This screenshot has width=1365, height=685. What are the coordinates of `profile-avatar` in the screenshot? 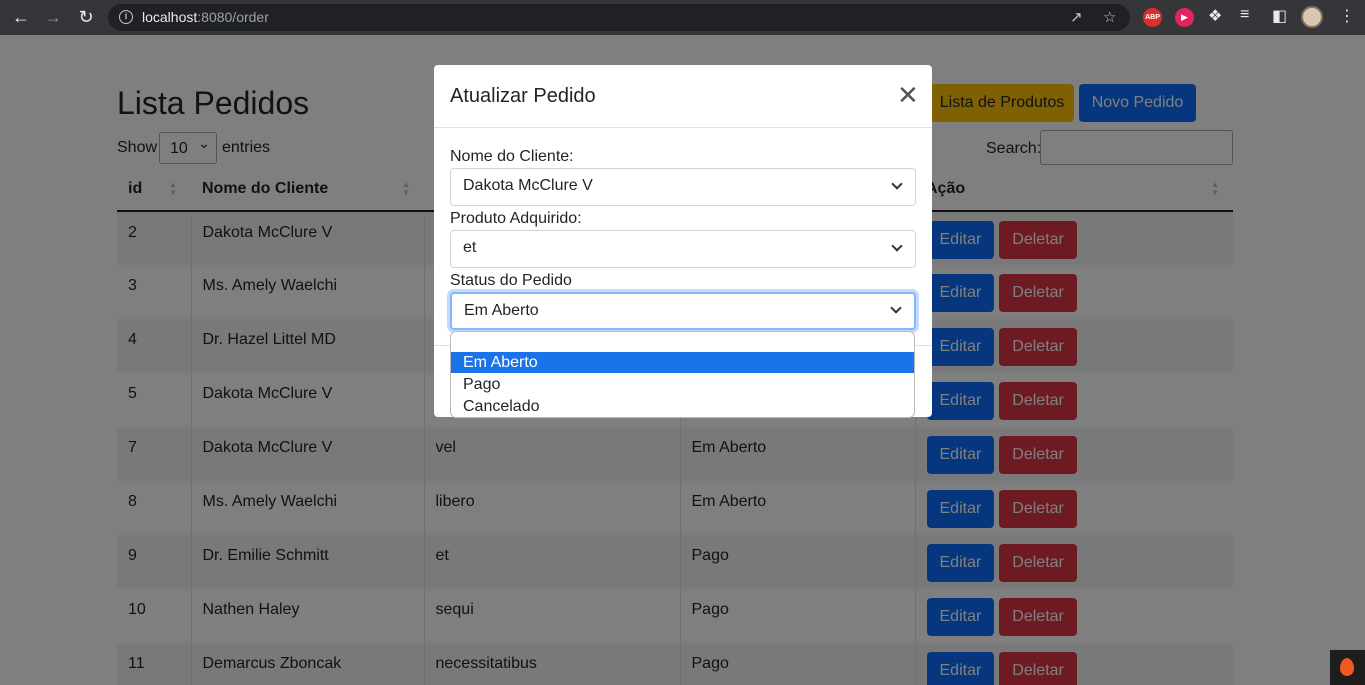 It's located at (1312, 17).